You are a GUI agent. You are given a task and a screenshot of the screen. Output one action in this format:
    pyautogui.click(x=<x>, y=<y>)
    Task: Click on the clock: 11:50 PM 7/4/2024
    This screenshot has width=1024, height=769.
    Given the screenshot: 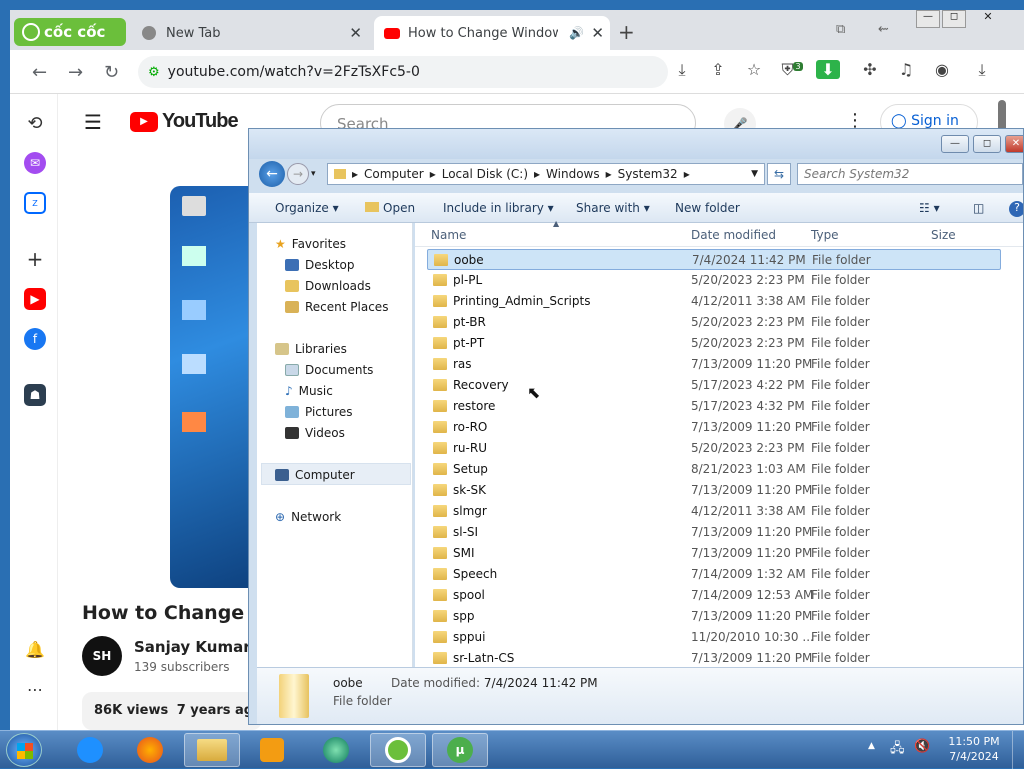 What is the action you would take?
    pyautogui.click(x=974, y=749)
    